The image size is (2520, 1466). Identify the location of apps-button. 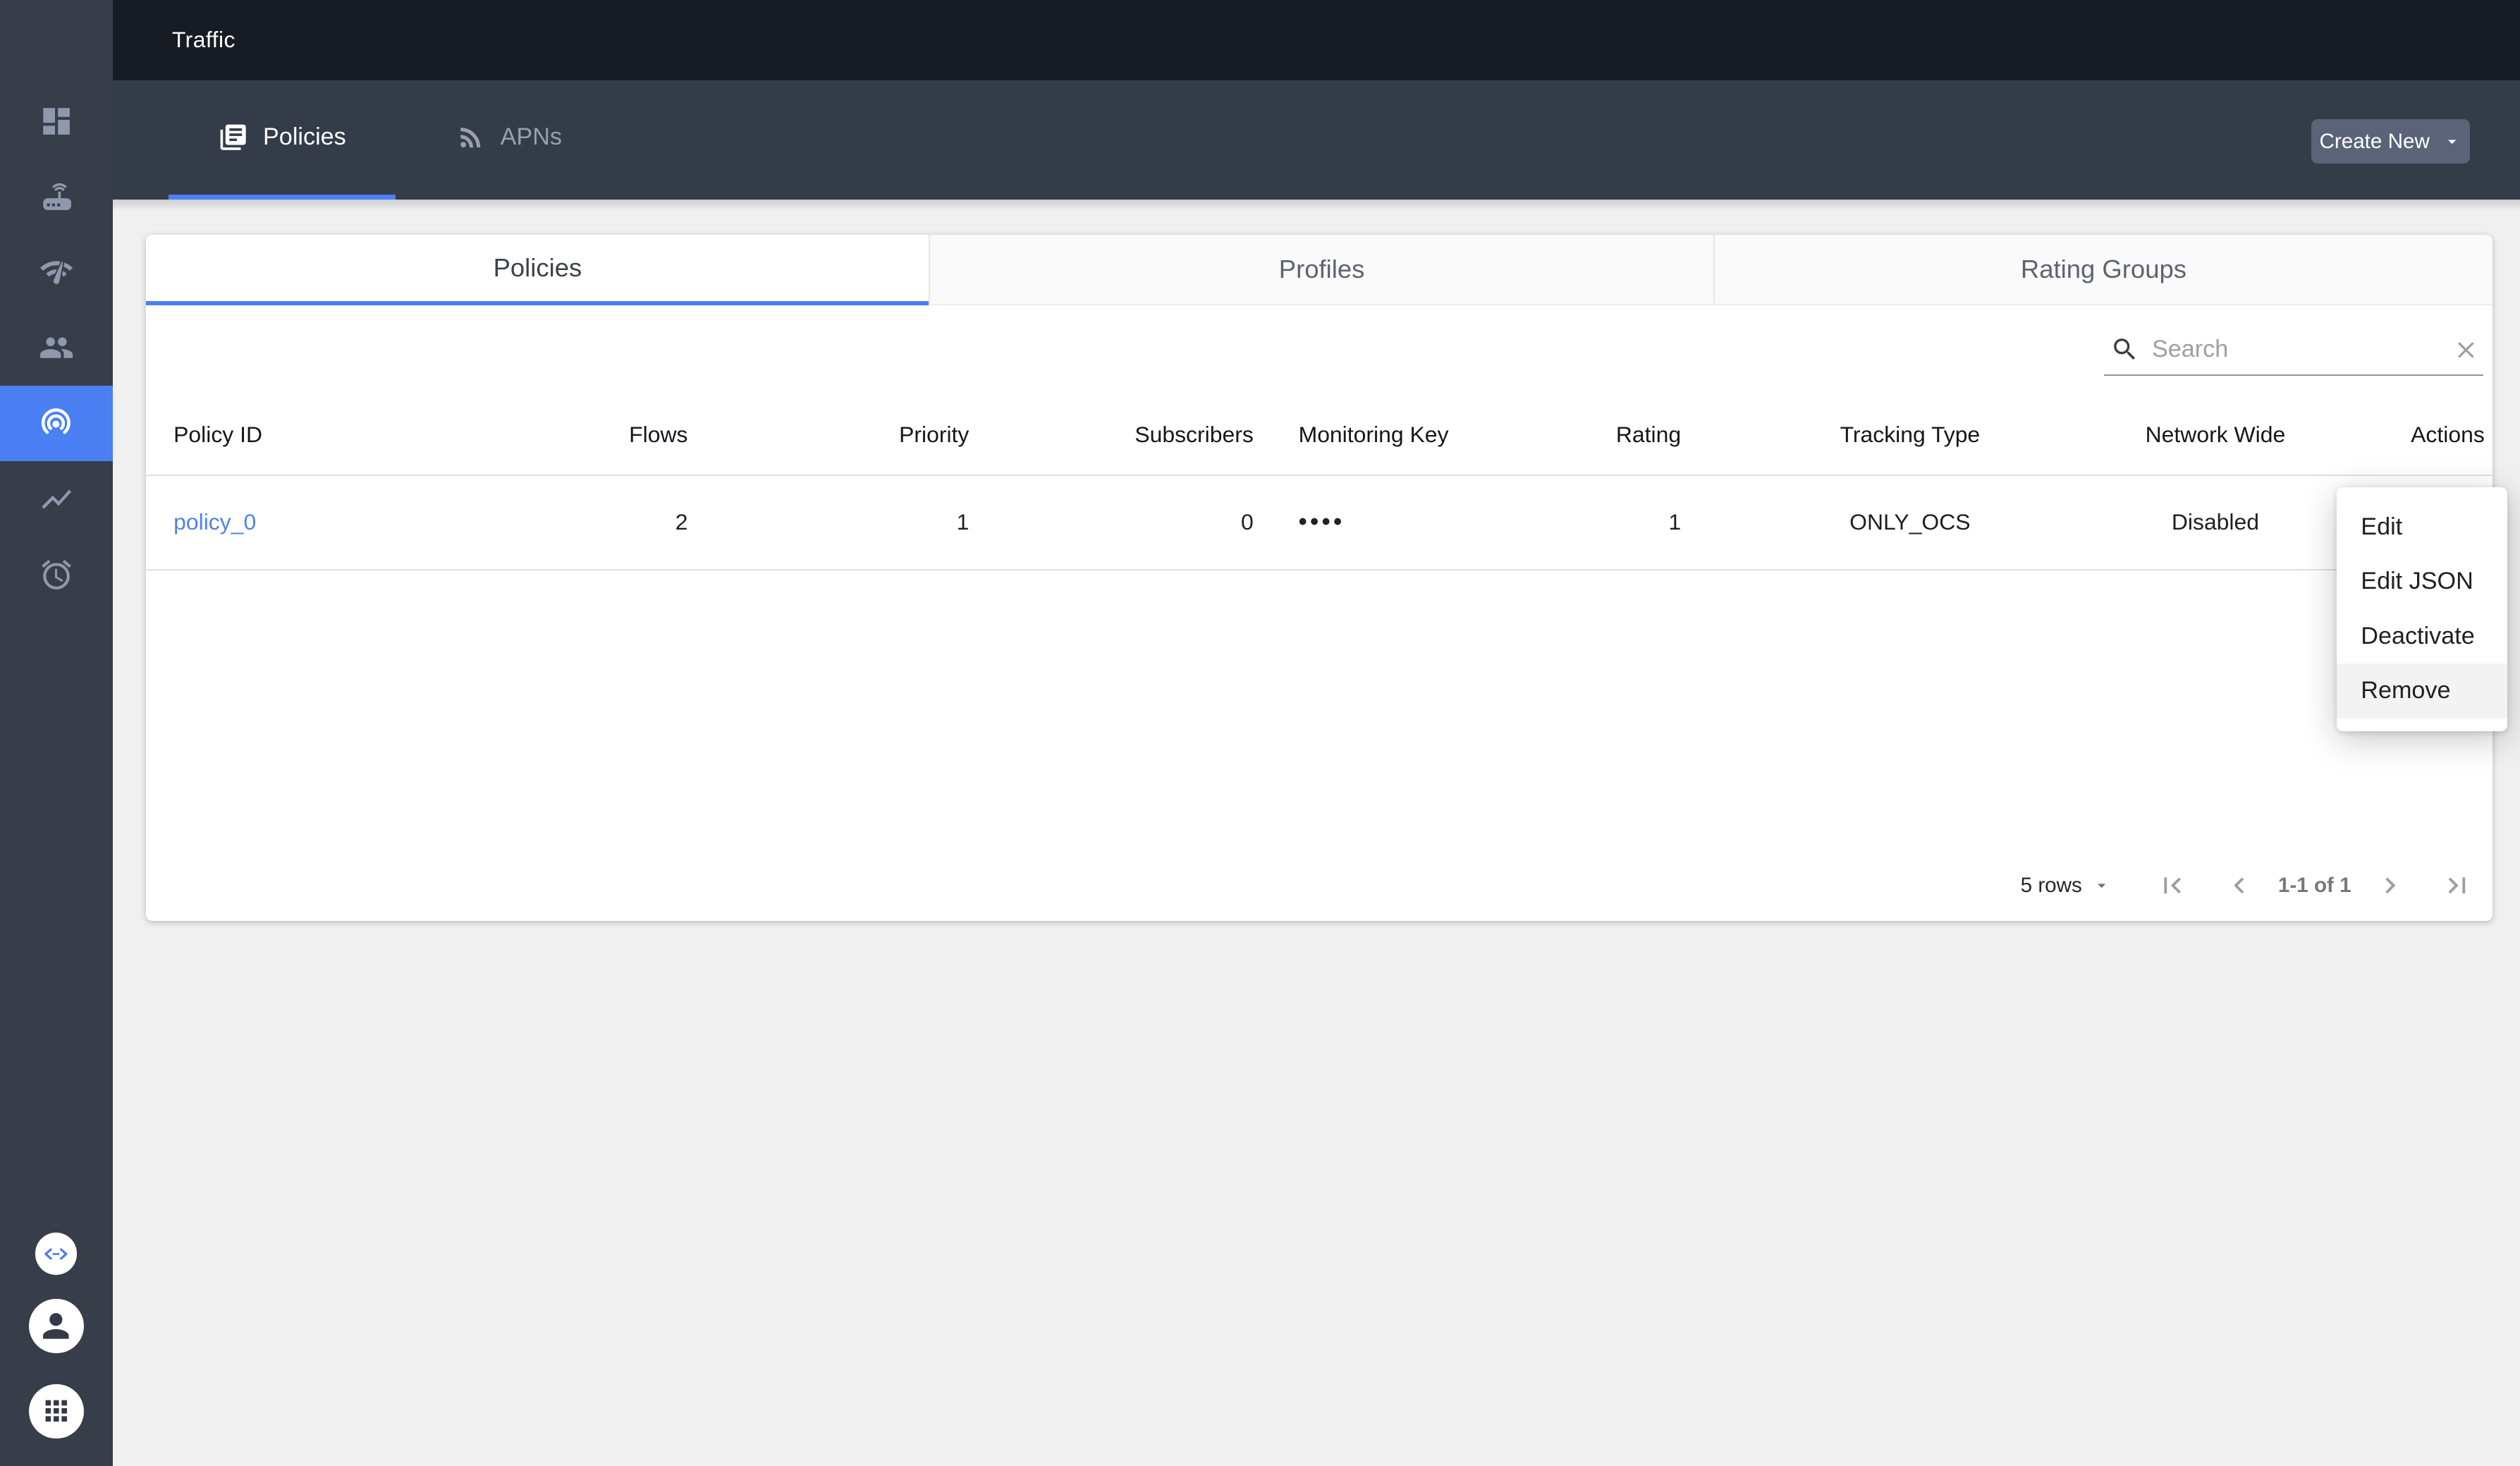
(56, 1410).